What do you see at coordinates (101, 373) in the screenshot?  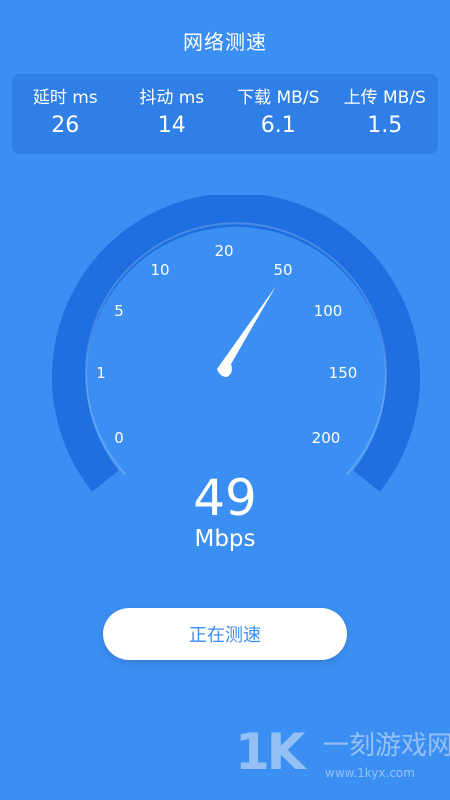 I see `scale-label-1: 1` at bounding box center [101, 373].